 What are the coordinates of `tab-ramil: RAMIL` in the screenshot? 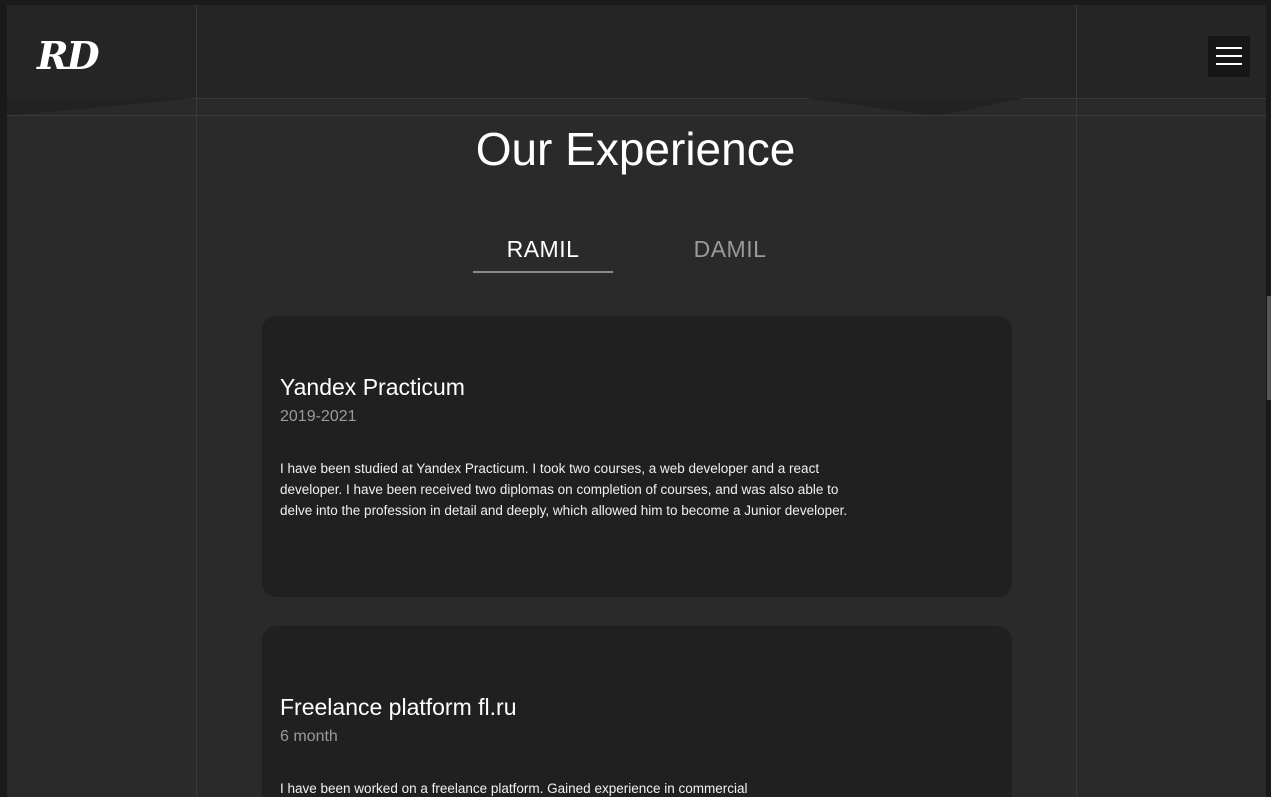 It's located at (543, 254).